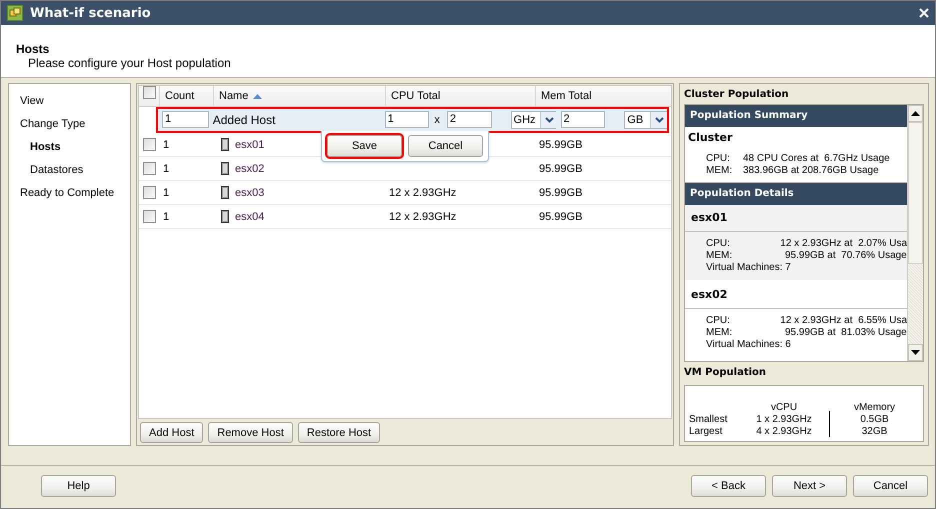 The width and height of the screenshot is (936, 509). What do you see at coordinates (249, 216) in the screenshot?
I see `host-name: esx04` at bounding box center [249, 216].